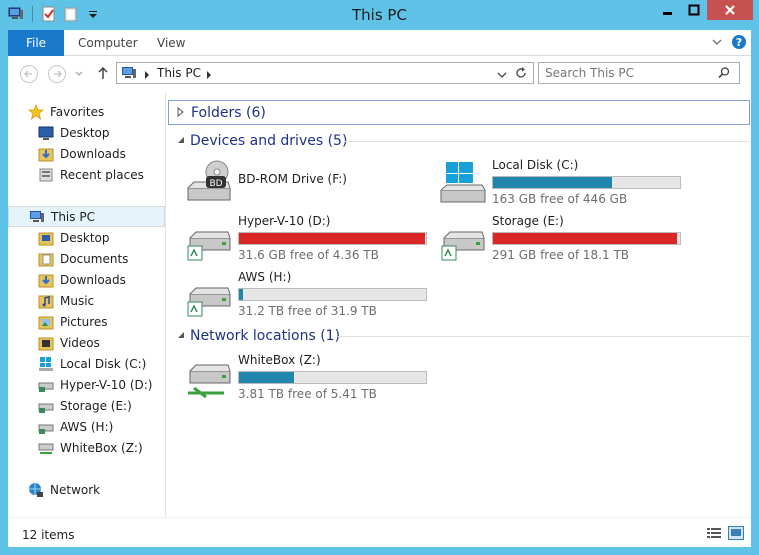 Image resolution: width=759 pixels, height=555 pixels. Describe the element at coordinates (86, 489) in the screenshot. I see `sidebar-item-network: Network` at that location.